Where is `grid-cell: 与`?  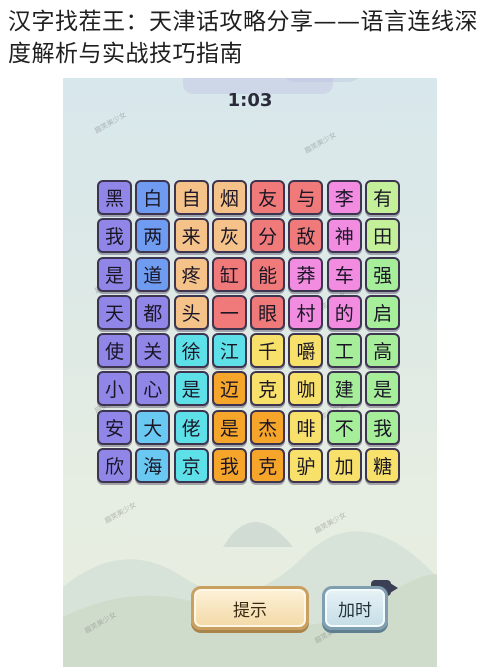 grid-cell: 与 is located at coordinates (306, 197).